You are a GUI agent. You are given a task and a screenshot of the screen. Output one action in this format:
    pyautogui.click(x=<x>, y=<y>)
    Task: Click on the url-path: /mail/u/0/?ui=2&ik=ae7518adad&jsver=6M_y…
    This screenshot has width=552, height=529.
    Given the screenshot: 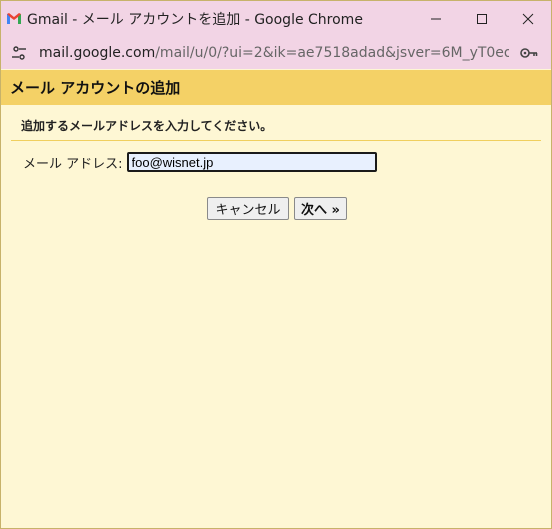 What is the action you would take?
    pyautogui.click(x=332, y=52)
    